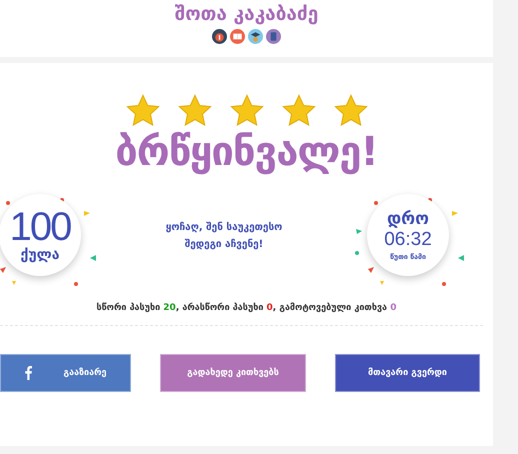 The width and height of the screenshot is (518, 454). What do you see at coordinates (255, 36) in the screenshot?
I see `graduate-icon` at bounding box center [255, 36].